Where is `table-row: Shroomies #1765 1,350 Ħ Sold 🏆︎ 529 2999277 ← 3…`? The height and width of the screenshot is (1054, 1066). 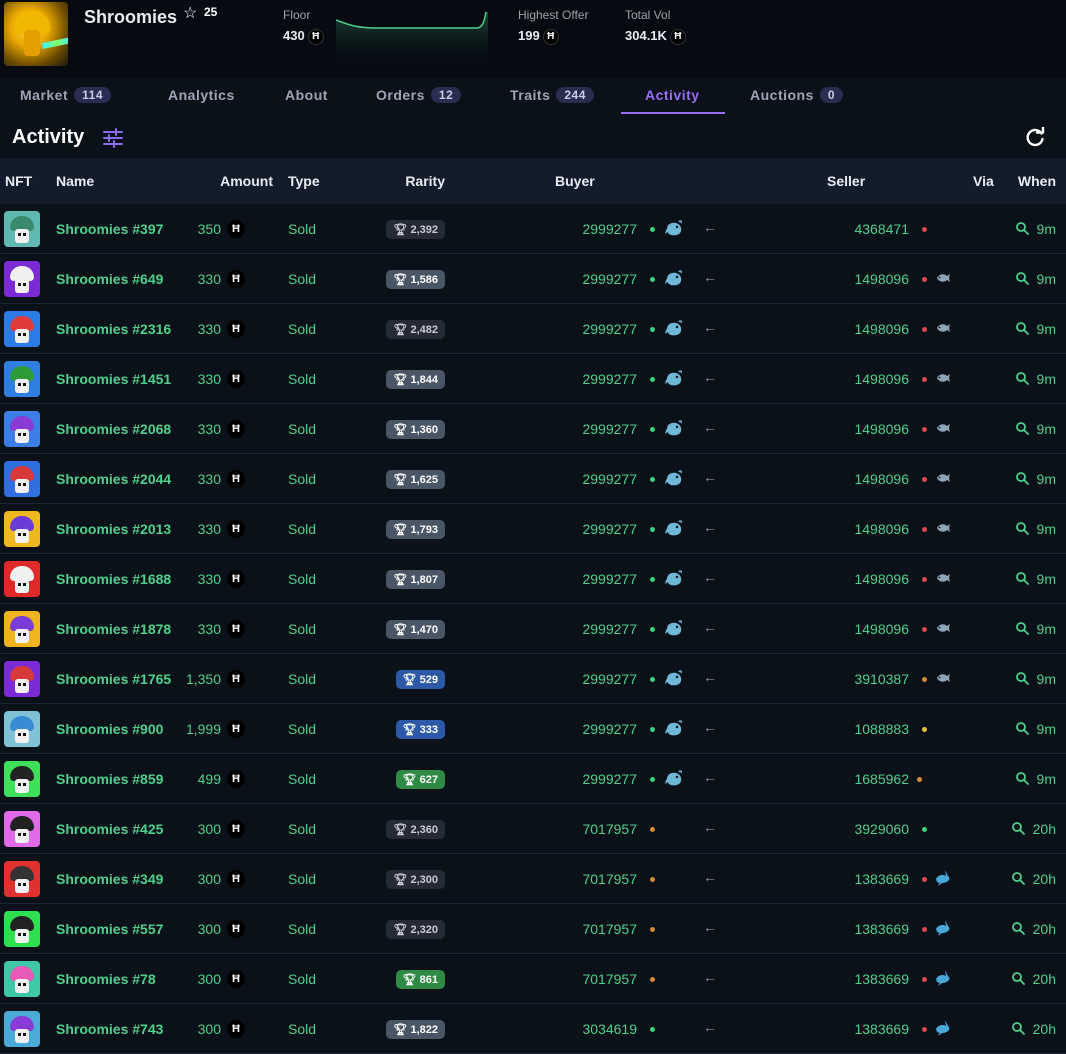
table-row: Shroomies #1765 1,350 Ħ Sold 🏆︎ 529 2999277 ← 3… is located at coordinates (533, 679).